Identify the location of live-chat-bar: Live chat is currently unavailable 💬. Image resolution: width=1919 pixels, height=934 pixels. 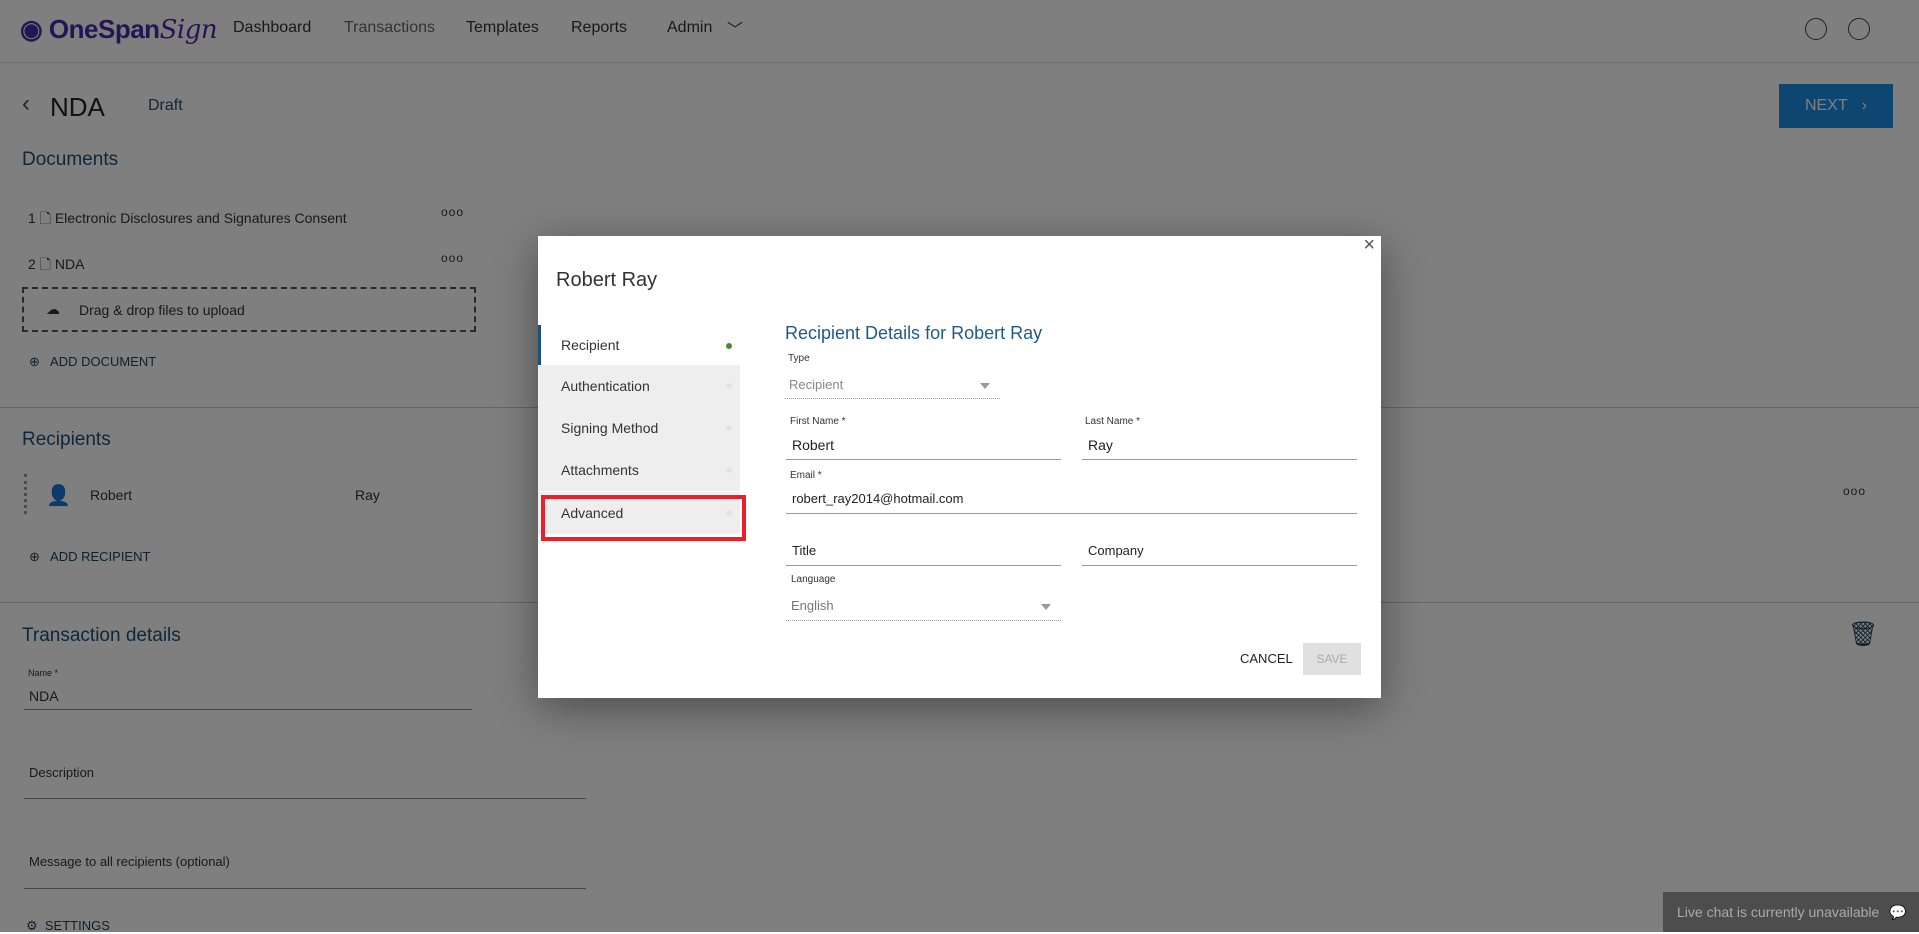
(1791, 912).